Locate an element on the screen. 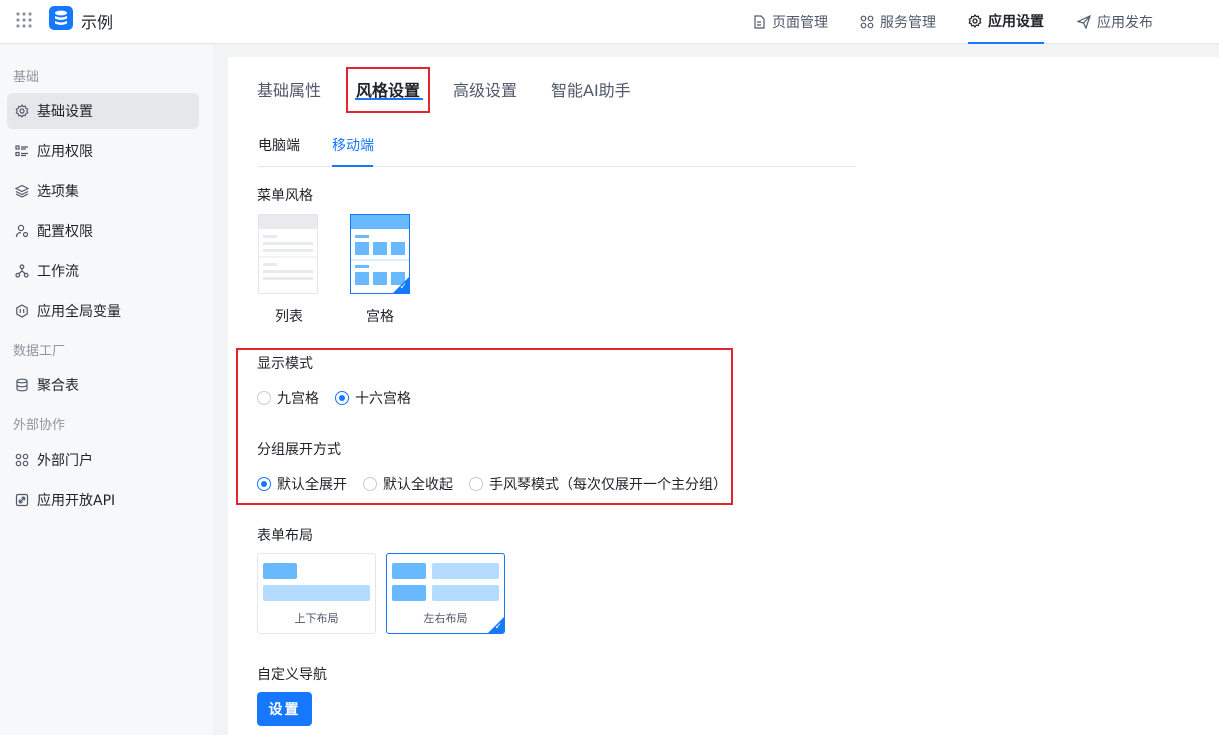  api-icon is located at coordinates (22, 500).